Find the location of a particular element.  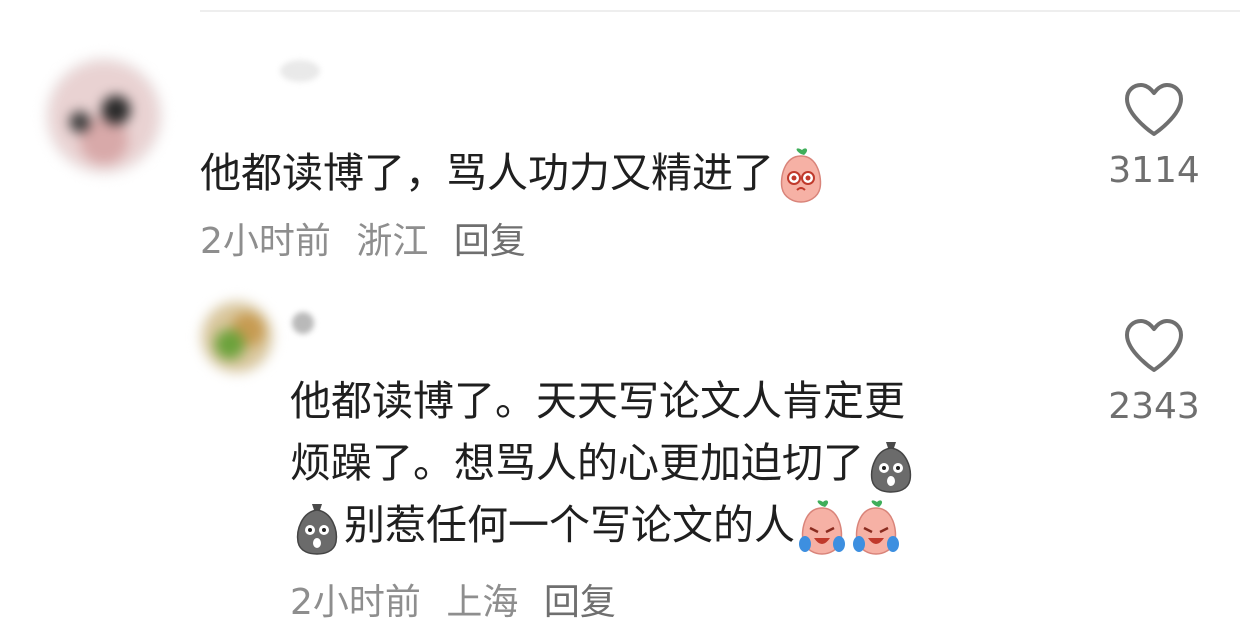

location: 上海 is located at coordinates (482, 602).